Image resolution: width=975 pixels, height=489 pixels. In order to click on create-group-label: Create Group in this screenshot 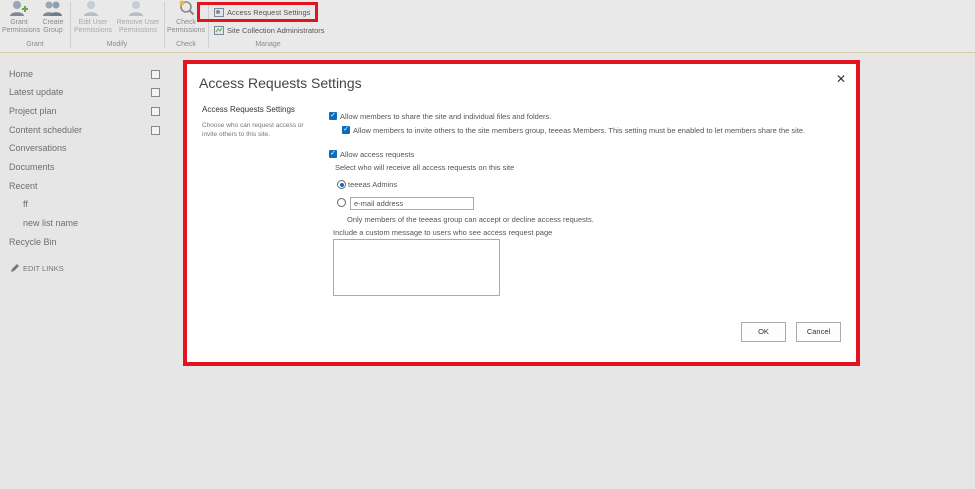, I will do `click(53, 26)`.